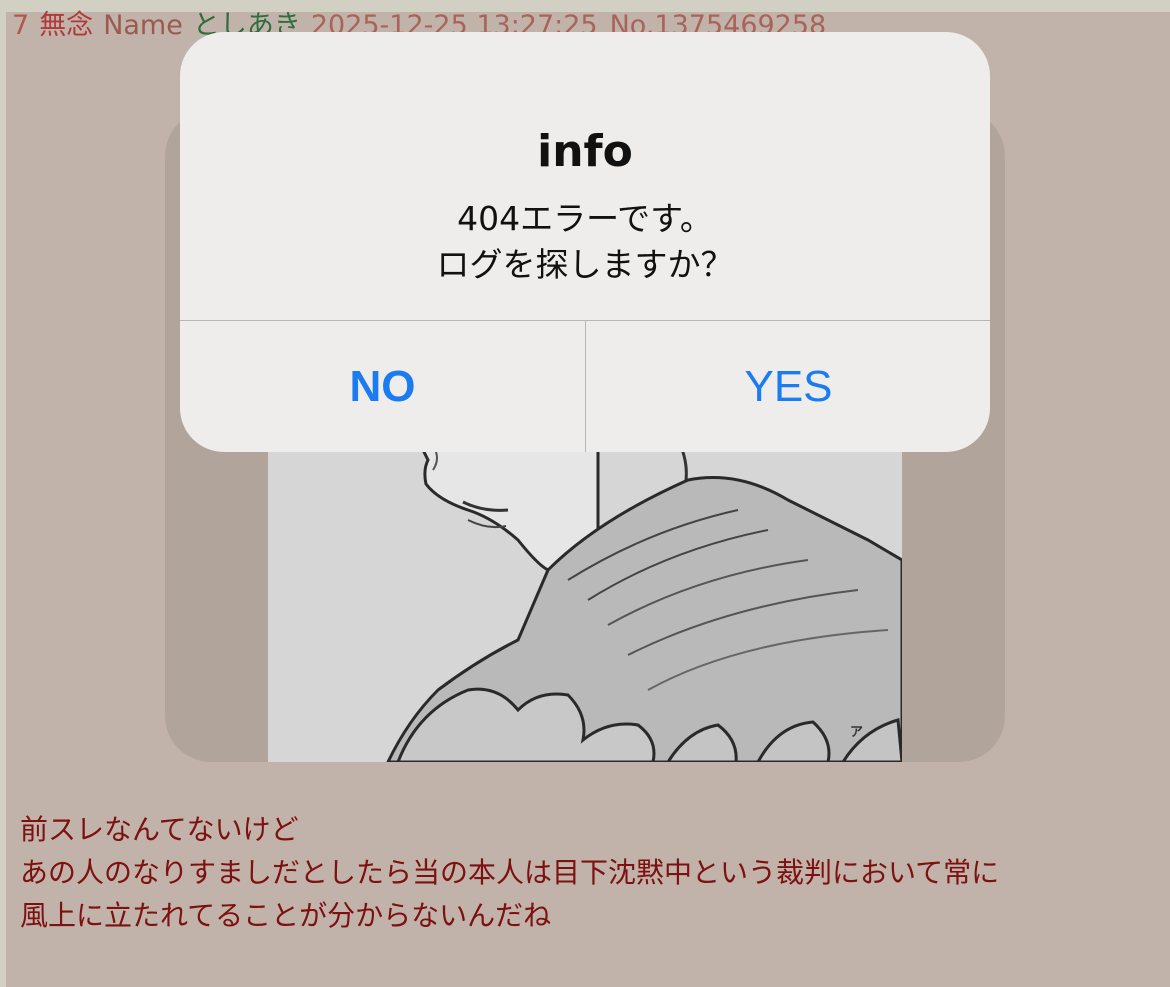 The height and width of the screenshot is (987, 1170). I want to click on dialog-title: info, so click(585, 151).